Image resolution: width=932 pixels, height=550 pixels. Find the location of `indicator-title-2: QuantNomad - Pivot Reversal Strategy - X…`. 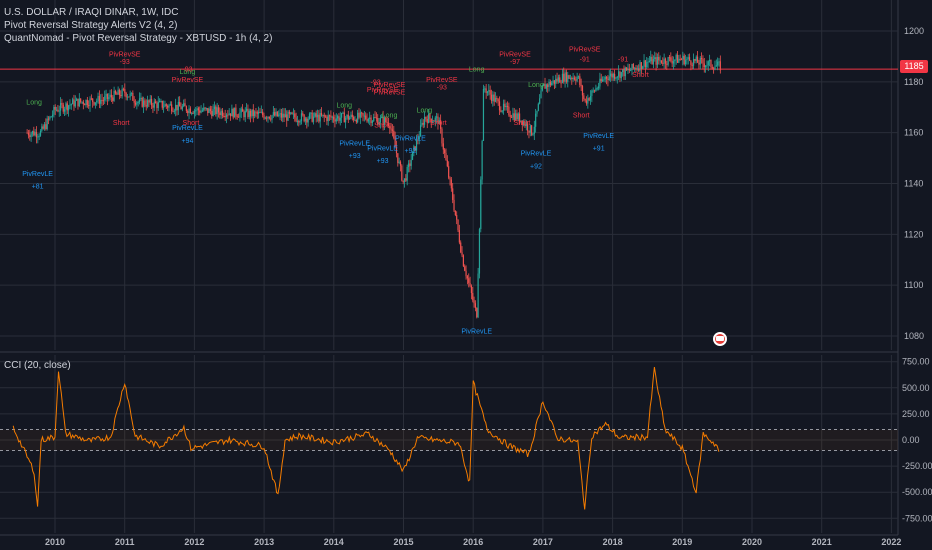

indicator-title-2: QuantNomad - Pivot Reversal Strategy - X… is located at coordinates (138, 38).